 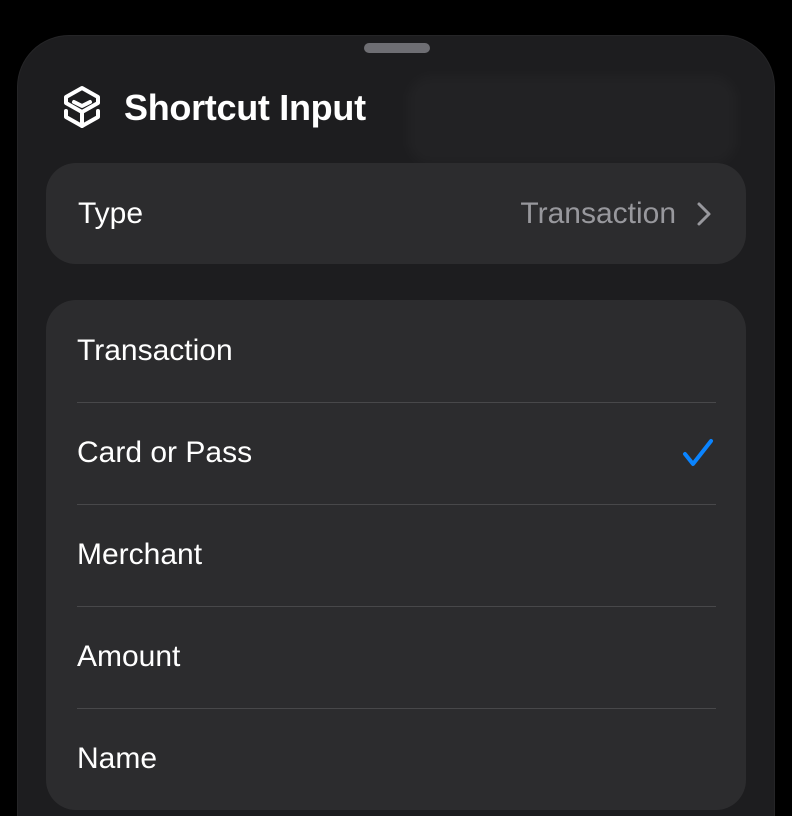 I want to click on background-blur, so click(x=572, y=120).